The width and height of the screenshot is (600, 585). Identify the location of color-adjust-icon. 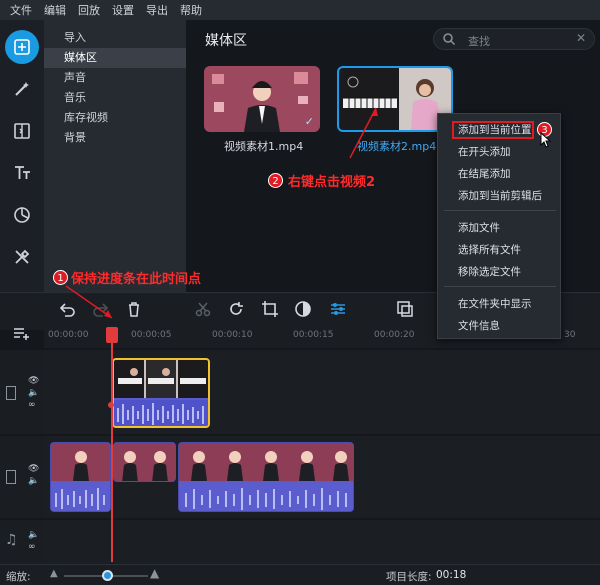
(303, 309).